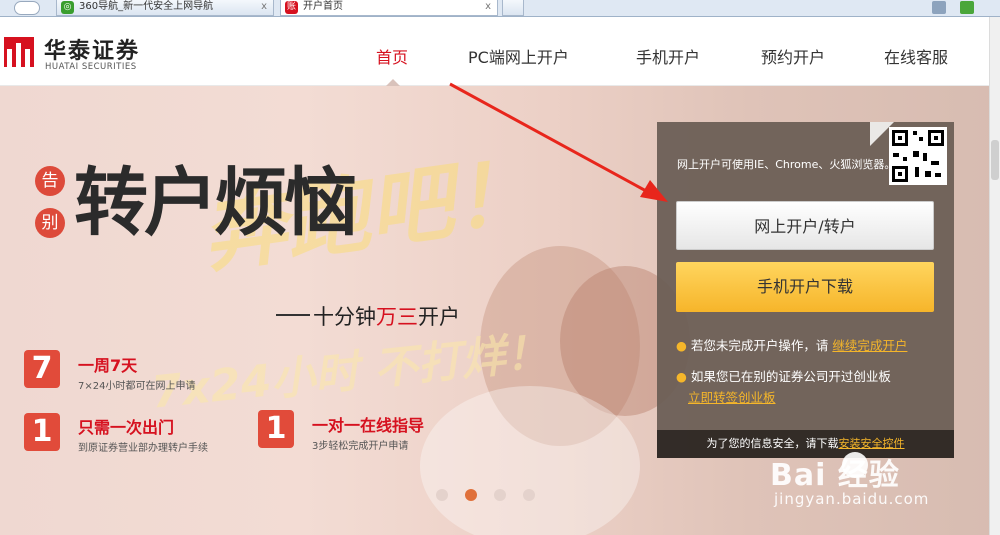 The height and width of the screenshot is (535, 1000). What do you see at coordinates (835, 475) in the screenshot?
I see `baidu-brand: Bai 经验` at bounding box center [835, 475].